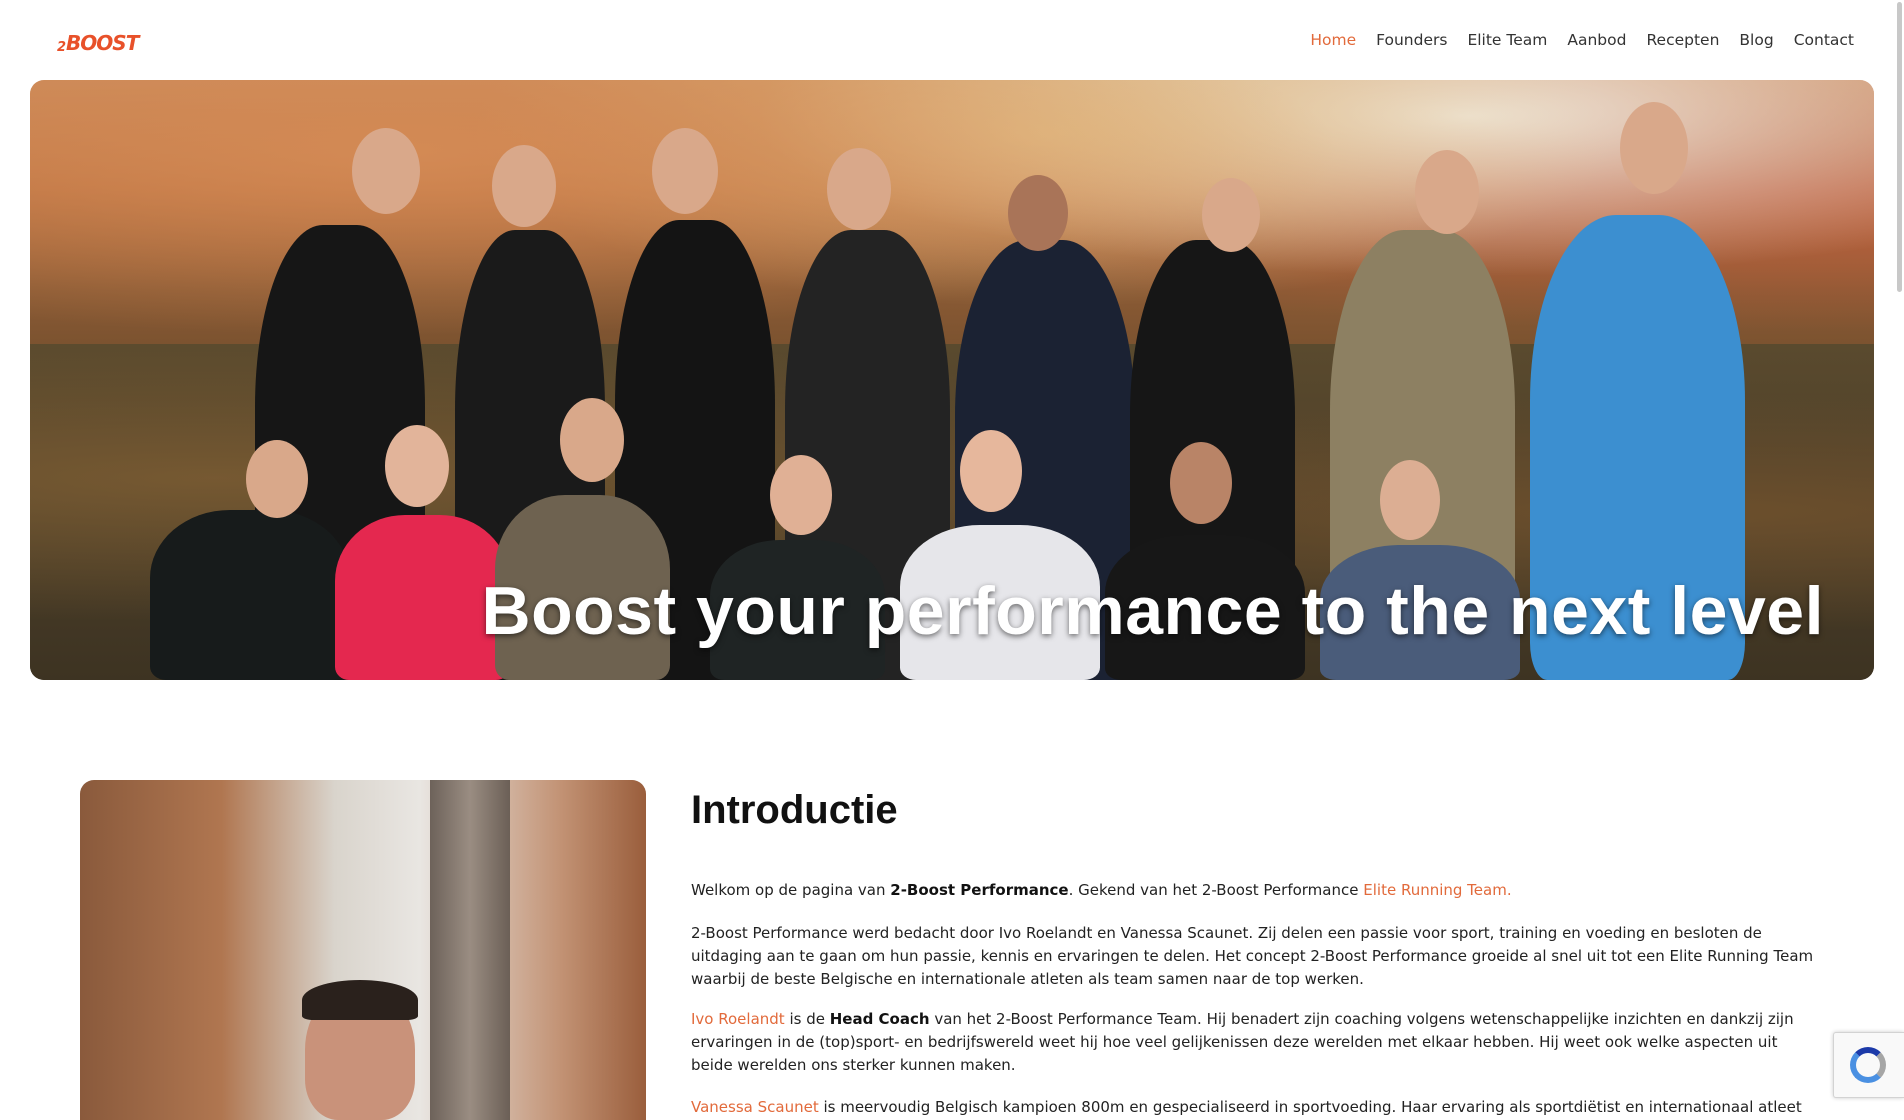  What do you see at coordinates (738, 1019) in the screenshot?
I see `ivo-roelandt-link: Ivo Roelandt` at bounding box center [738, 1019].